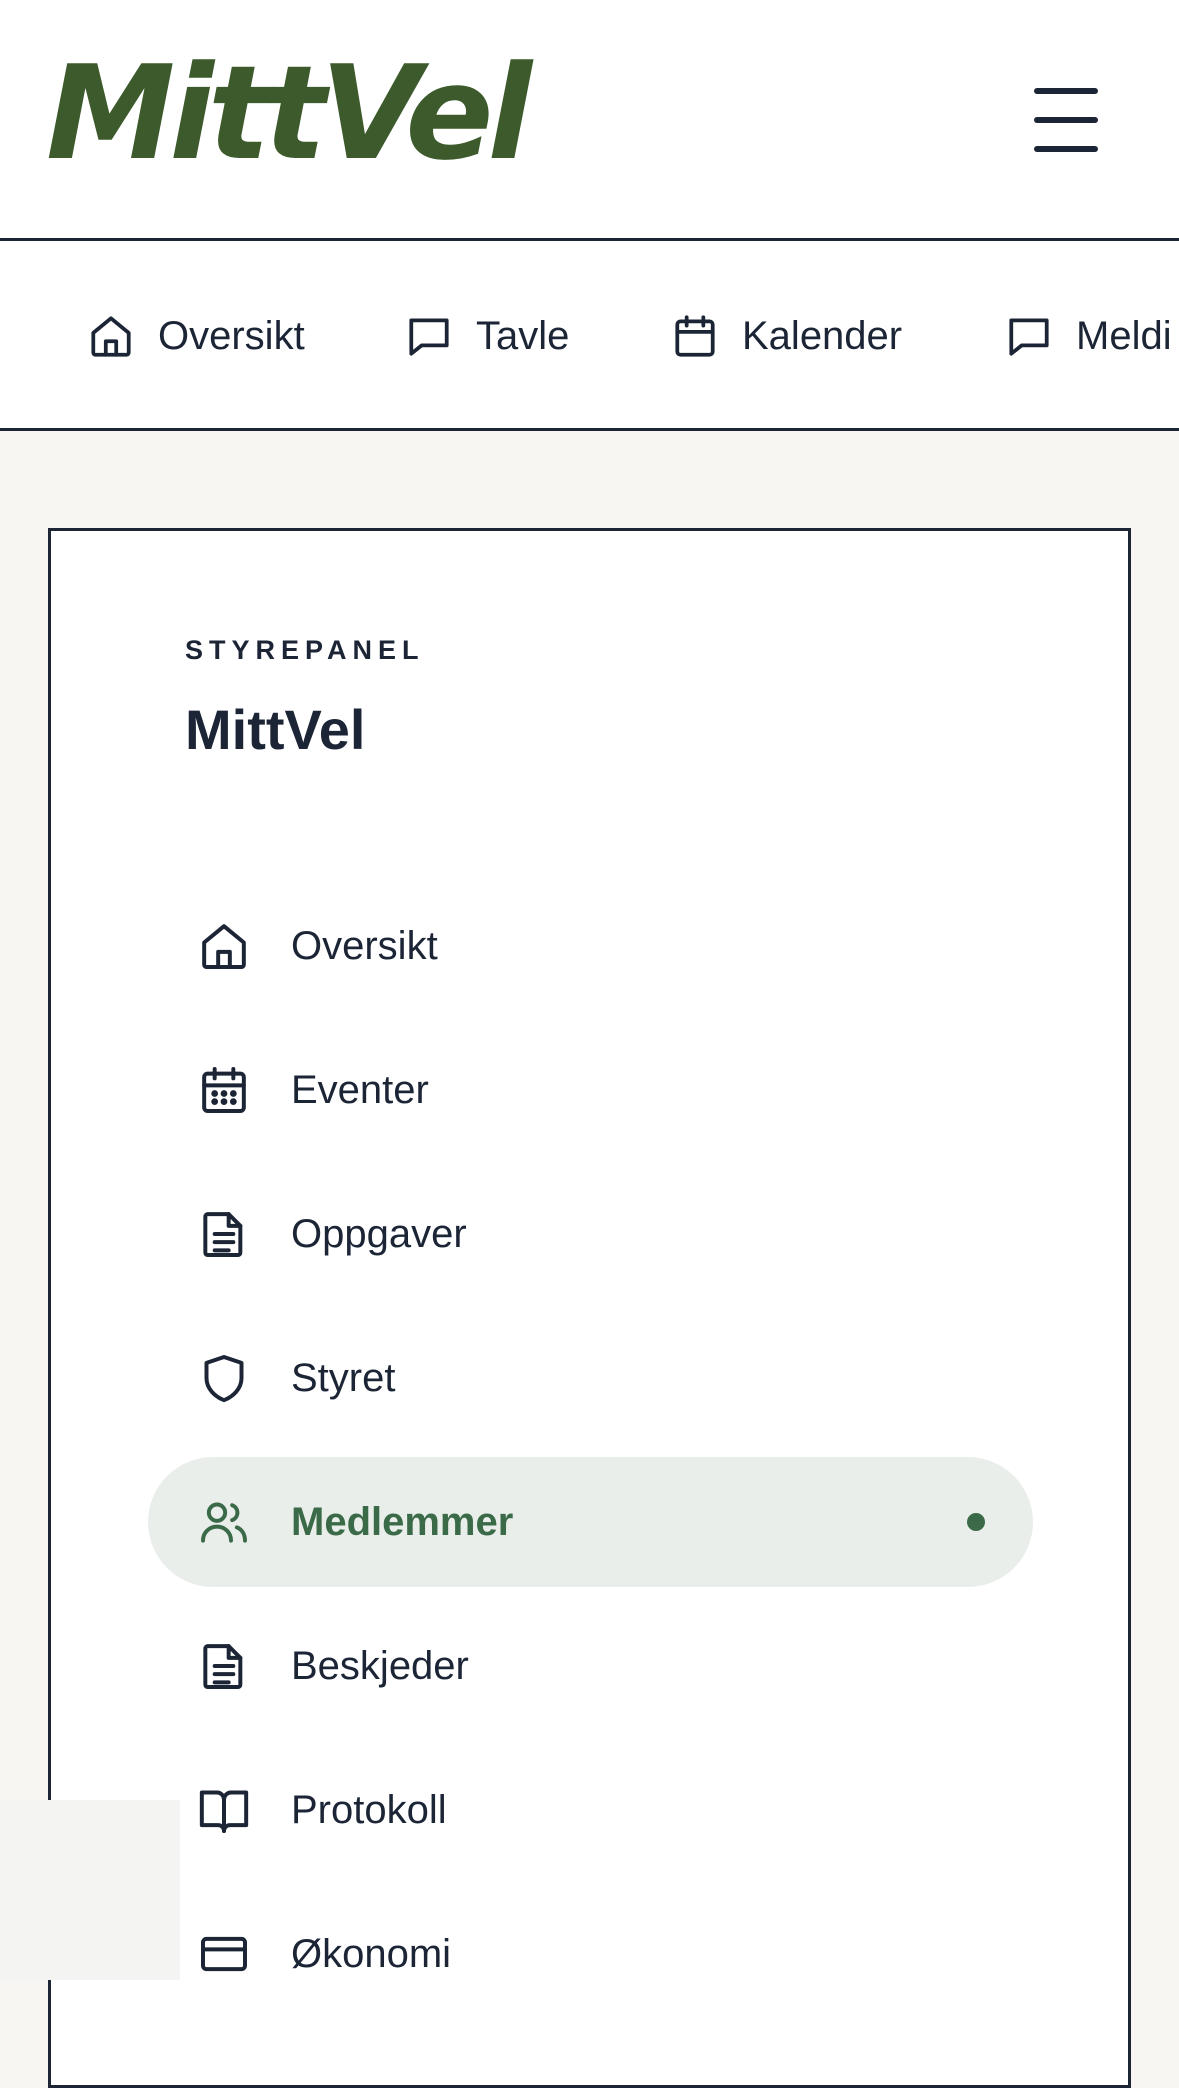  I want to click on nav-item-eventer: Eventer, so click(590, 1090).